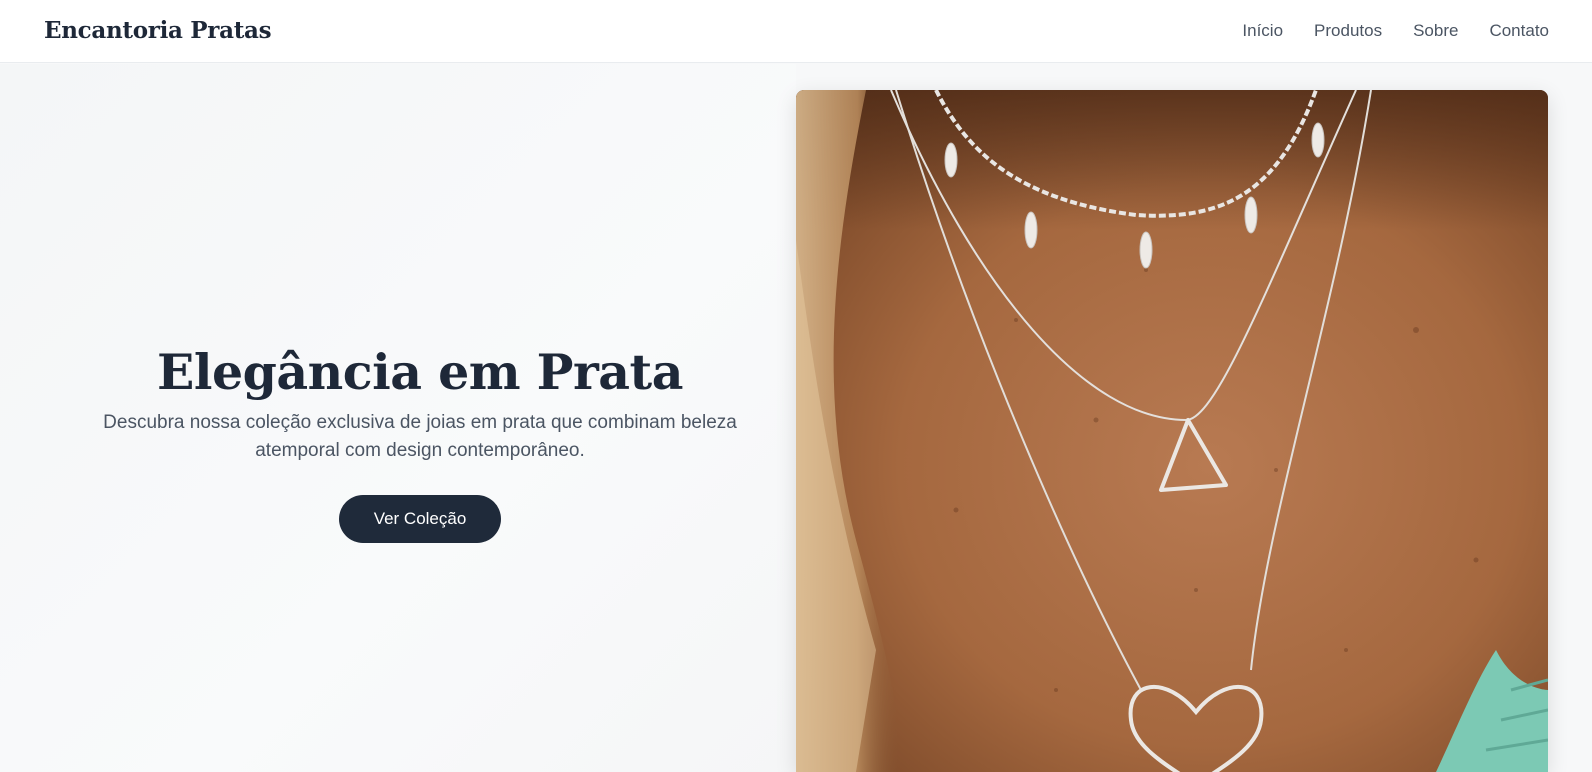 The width and height of the screenshot is (1592, 772). What do you see at coordinates (1435, 31) in the screenshot?
I see `nav-link-sobre: Sobre` at bounding box center [1435, 31].